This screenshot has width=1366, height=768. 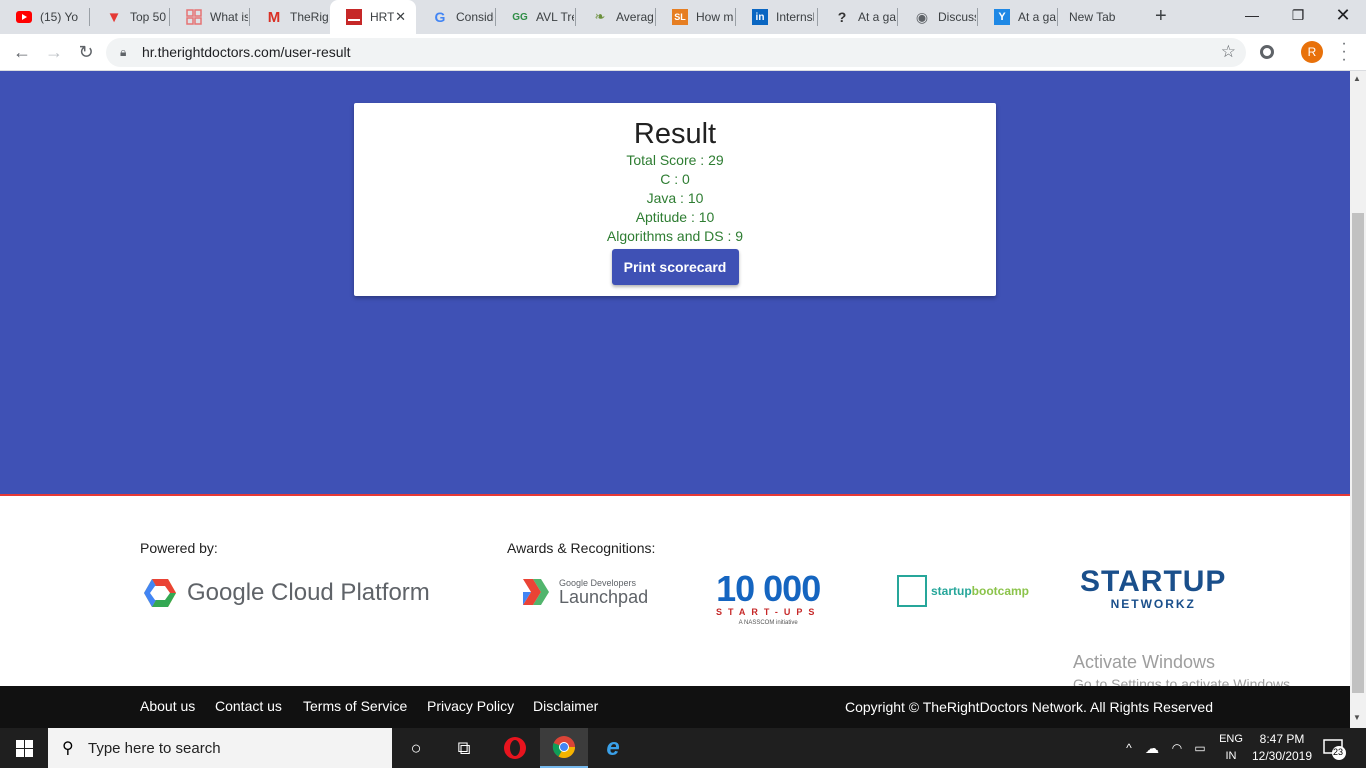 I want to click on trd-icon, so click(x=354, y=17).